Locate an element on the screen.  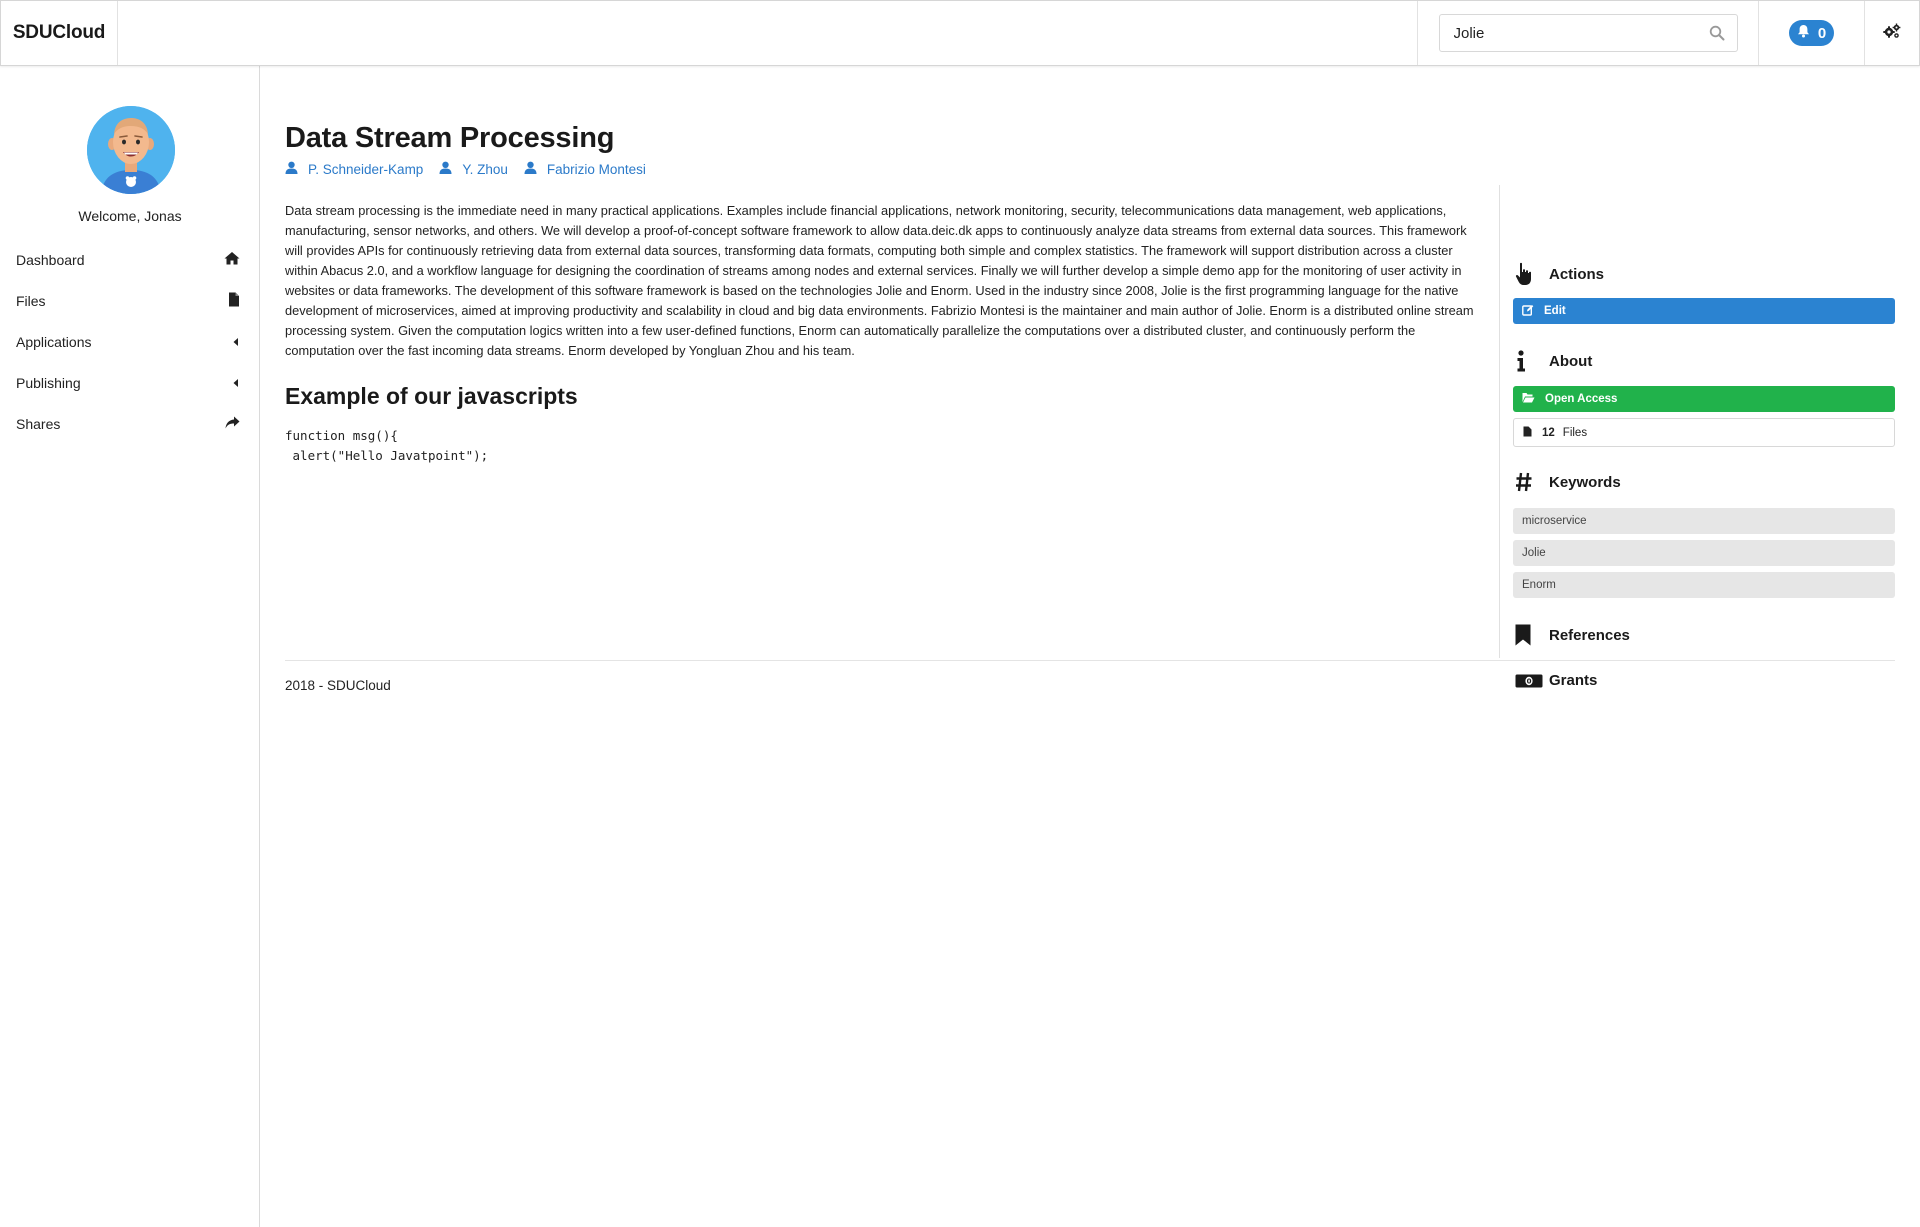
bookmark-icon is located at coordinates (1531, 635).